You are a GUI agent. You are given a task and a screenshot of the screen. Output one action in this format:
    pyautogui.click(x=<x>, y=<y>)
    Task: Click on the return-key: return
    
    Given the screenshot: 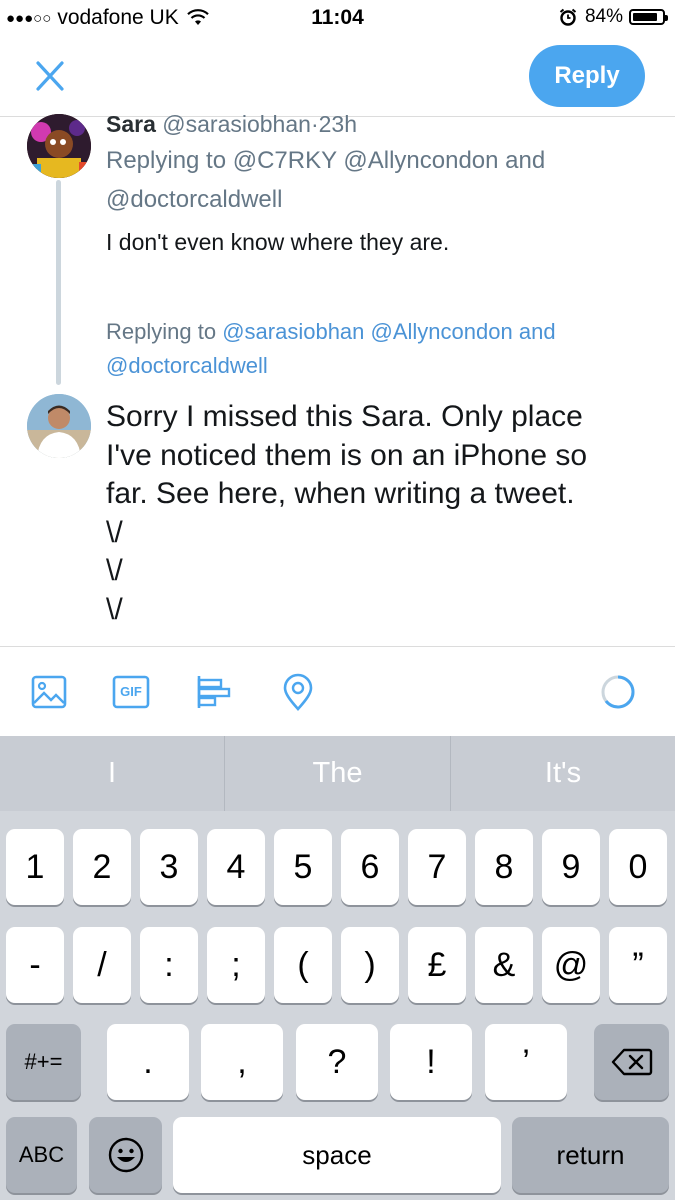 What is the action you would take?
    pyautogui.click(x=590, y=1155)
    